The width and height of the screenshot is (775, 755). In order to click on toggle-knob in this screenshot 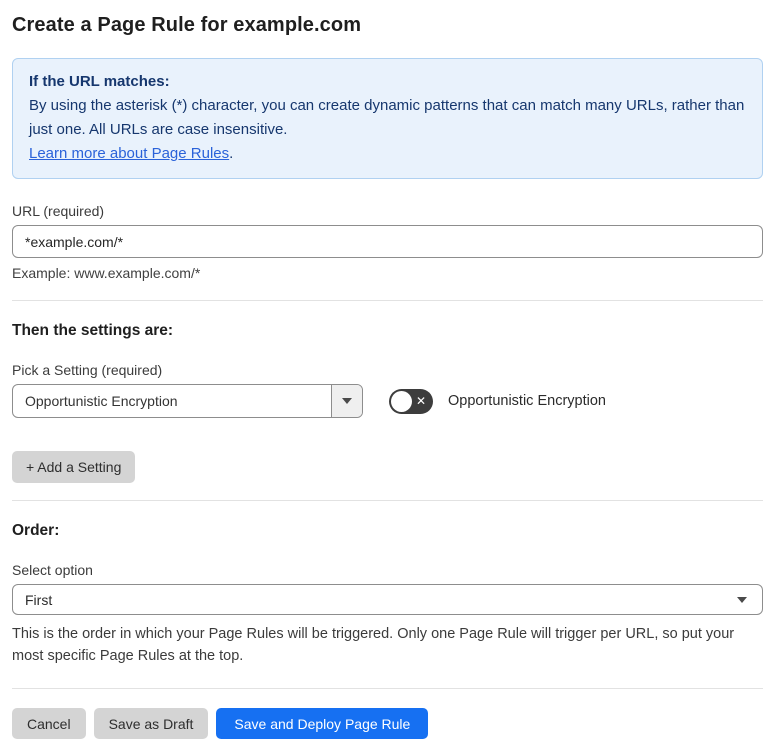, I will do `click(401, 401)`.